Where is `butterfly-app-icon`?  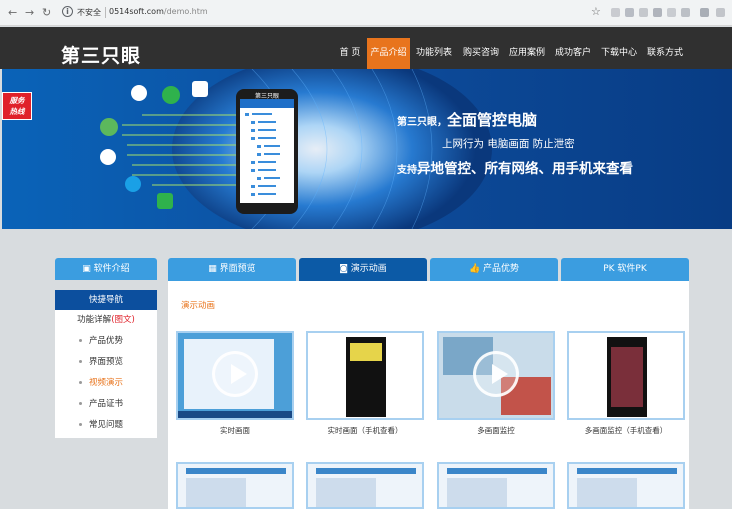 butterfly-app-icon is located at coordinates (139, 93).